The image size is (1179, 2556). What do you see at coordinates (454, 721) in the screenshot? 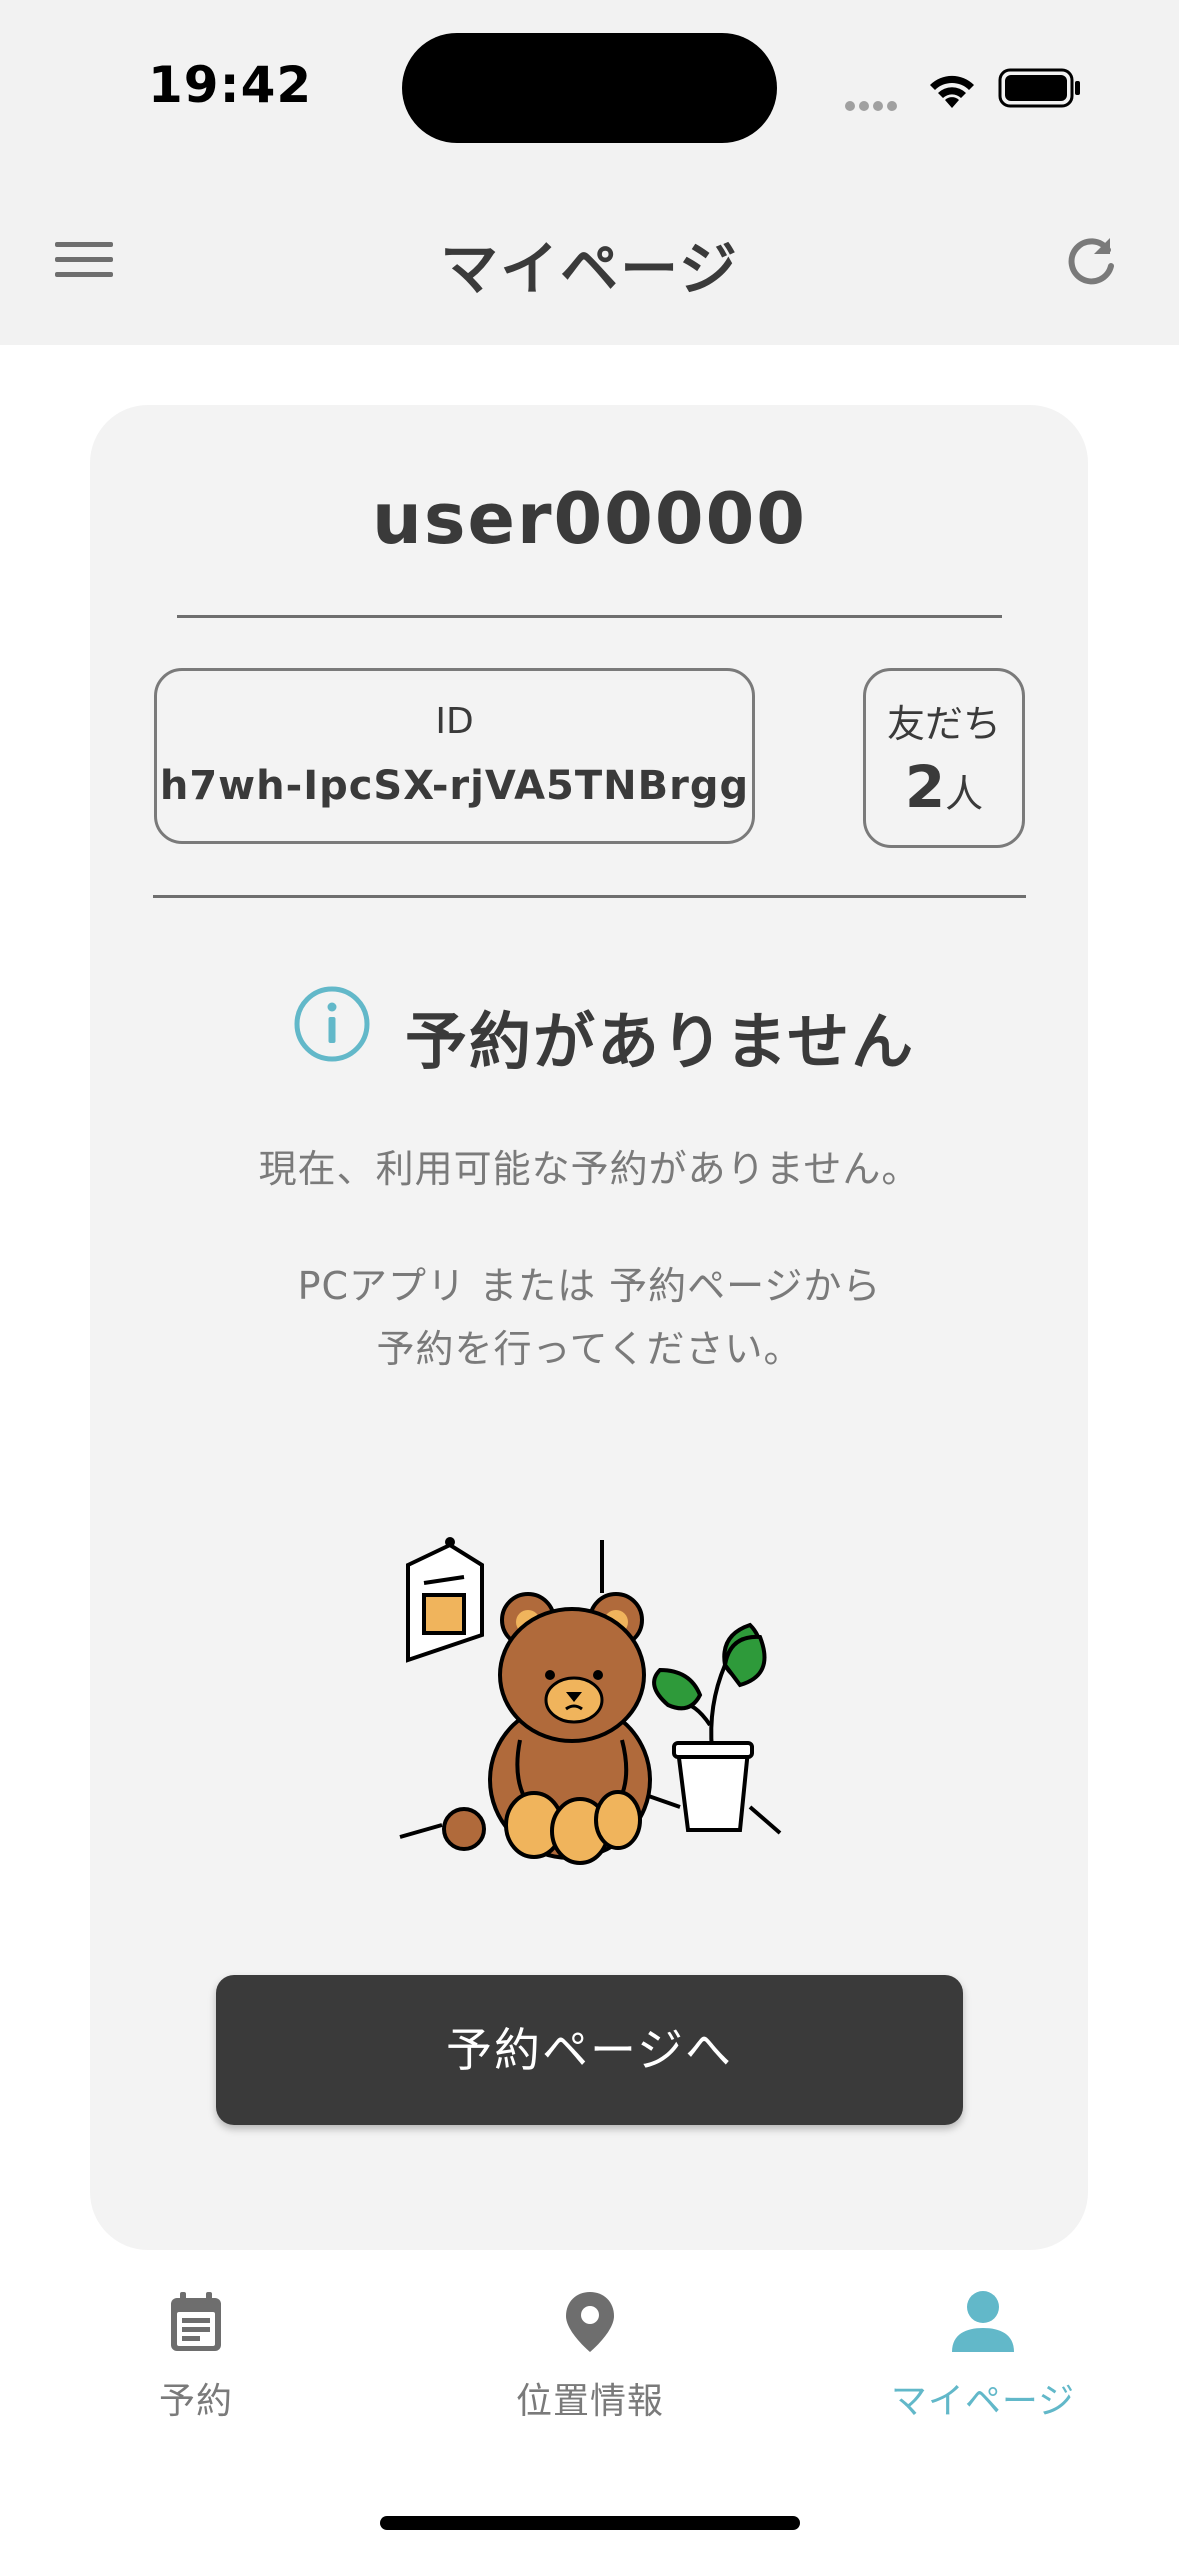
I see `user-id-label: ID` at bounding box center [454, 721].